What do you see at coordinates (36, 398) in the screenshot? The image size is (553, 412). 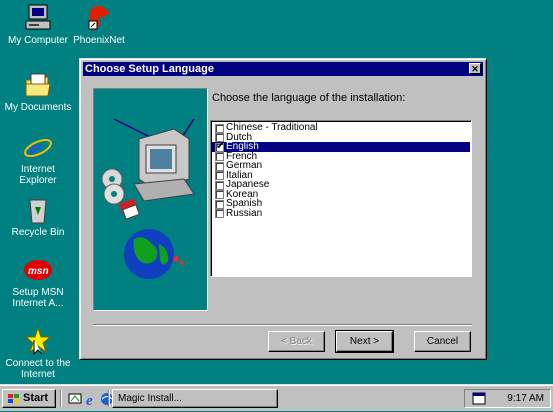 I see `start-label: Start` at bounding box center [36, 398].